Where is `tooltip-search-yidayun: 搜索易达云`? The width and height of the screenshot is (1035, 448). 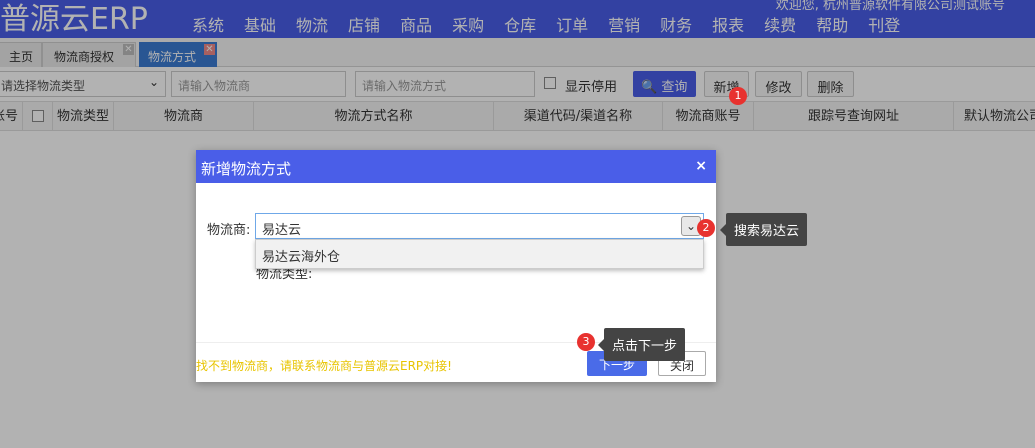 tooltip-search-yidayun: 搜索易达云 is located at coordinates (763, 229).